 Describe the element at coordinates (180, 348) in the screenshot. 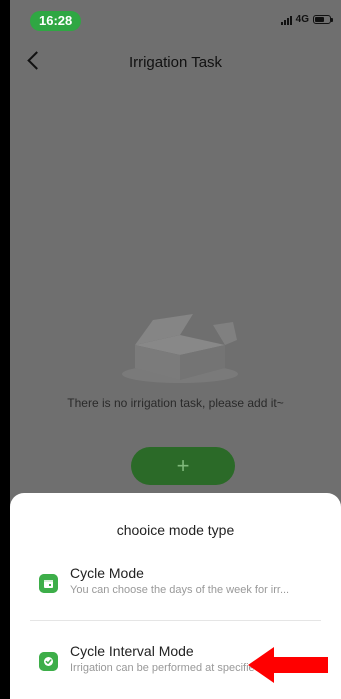

I see `empty-box-icon` at that location.